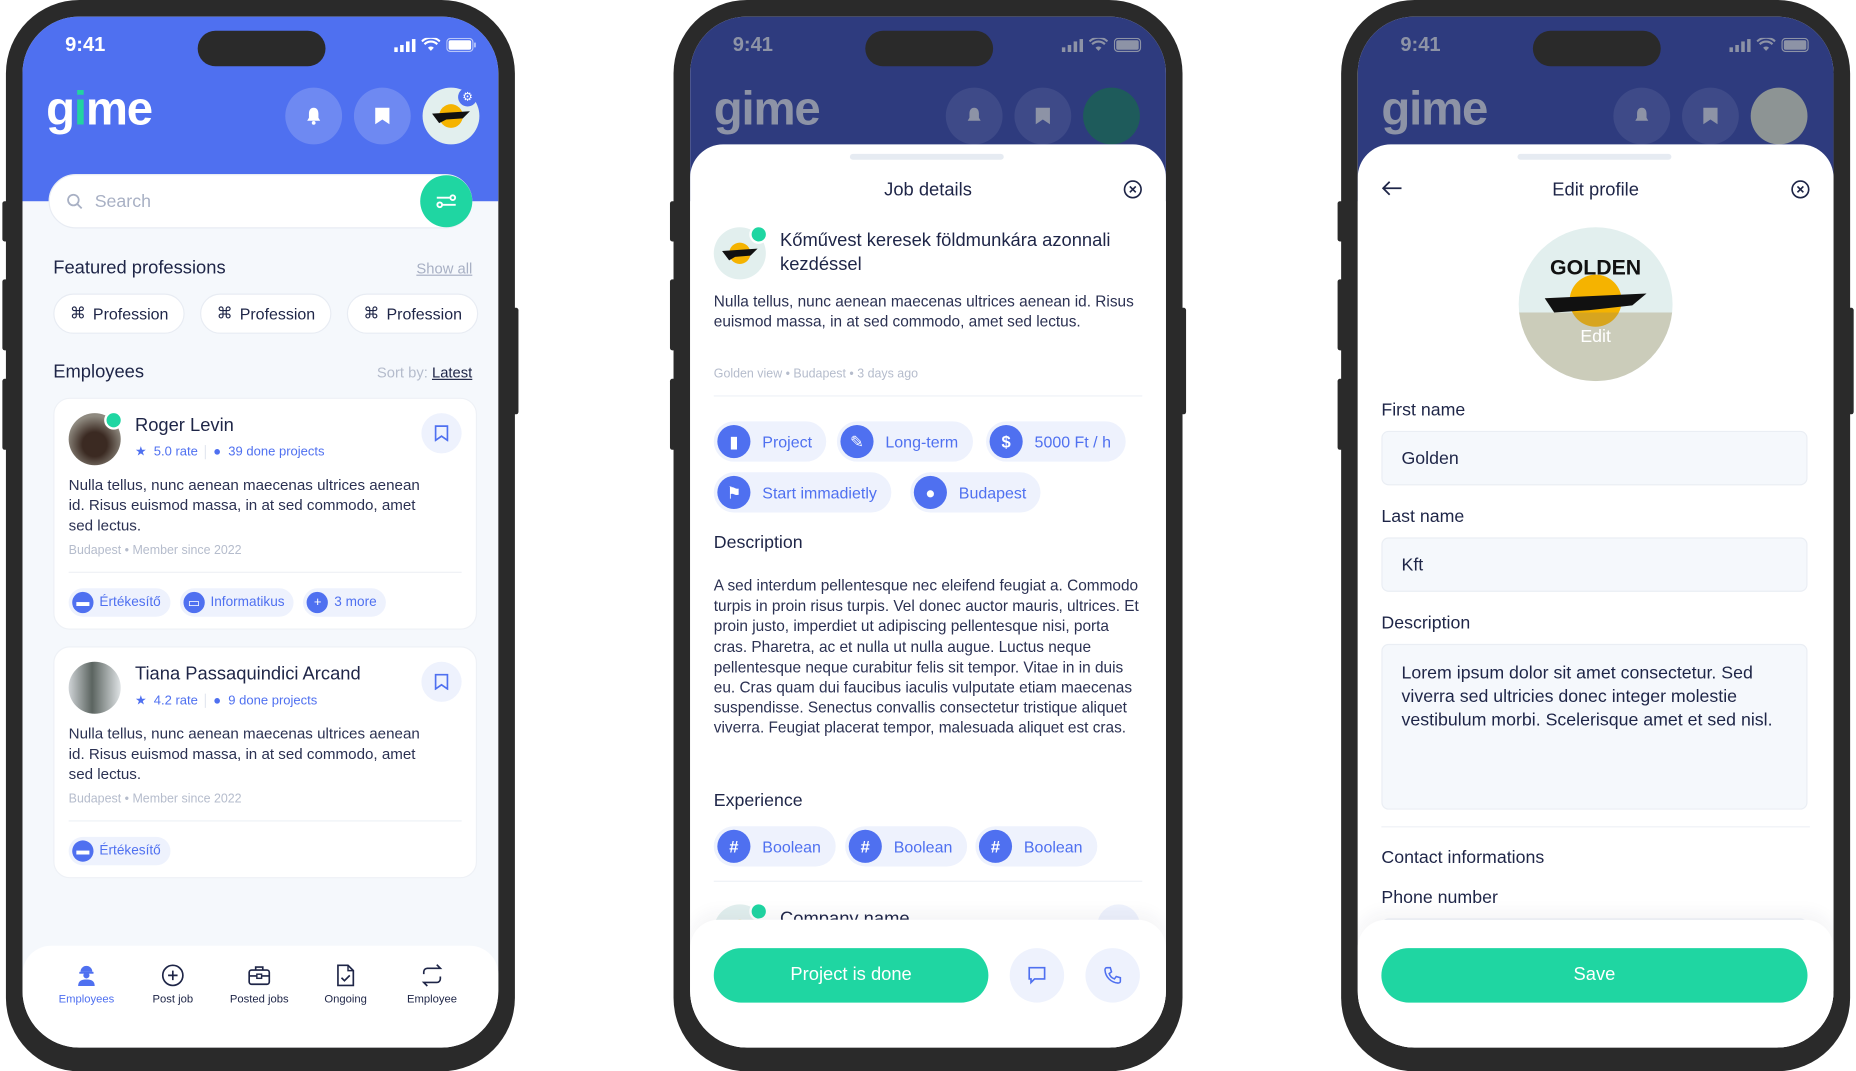 The width and height of the screenshot is (1856, 1071). I want to click on briefcase-icon: ▬, so click(83, 602).